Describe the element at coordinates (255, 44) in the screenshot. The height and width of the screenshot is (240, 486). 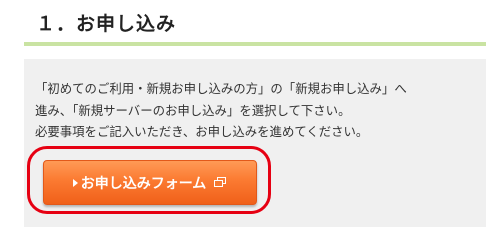
I see `heading-underline` at that location.